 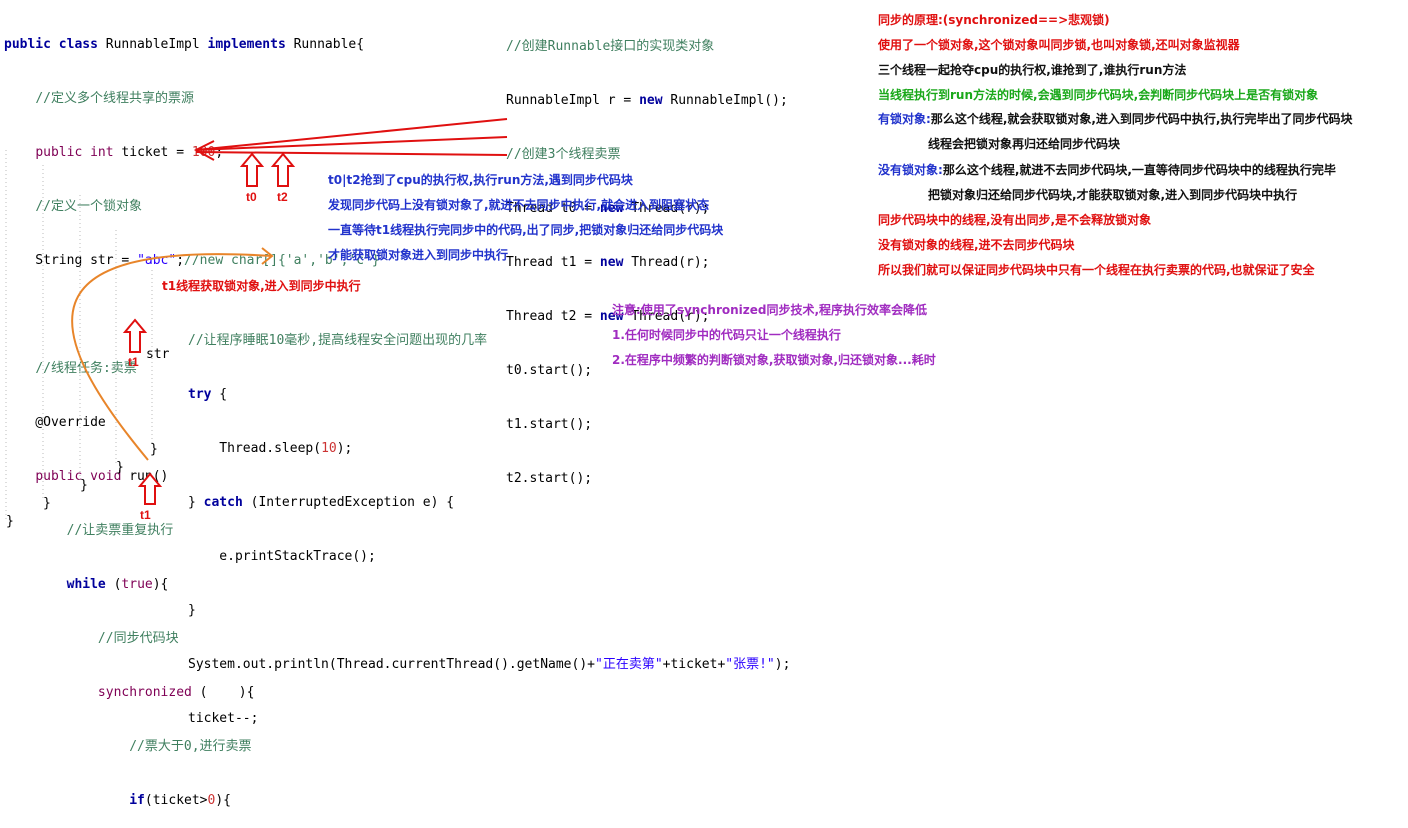 I want to click on t1-note: t1线程获取锁对象,进入到同步中执行, so click(x=261, y=286).